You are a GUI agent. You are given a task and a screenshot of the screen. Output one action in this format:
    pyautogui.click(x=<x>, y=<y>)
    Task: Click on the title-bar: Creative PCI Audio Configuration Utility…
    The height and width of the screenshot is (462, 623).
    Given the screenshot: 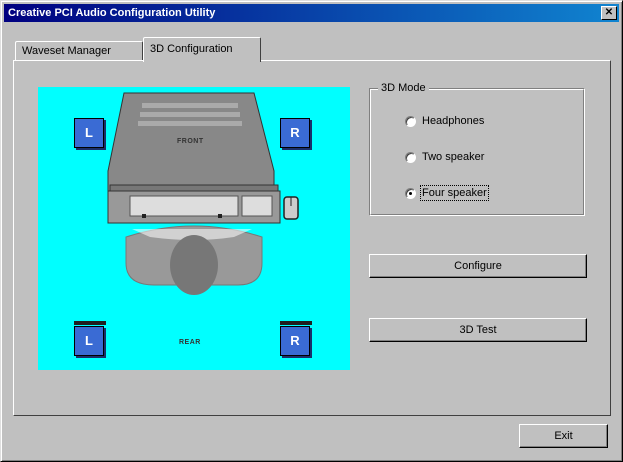 What is the action you would take?
    pyautogui.click(x=311, y=13)
    